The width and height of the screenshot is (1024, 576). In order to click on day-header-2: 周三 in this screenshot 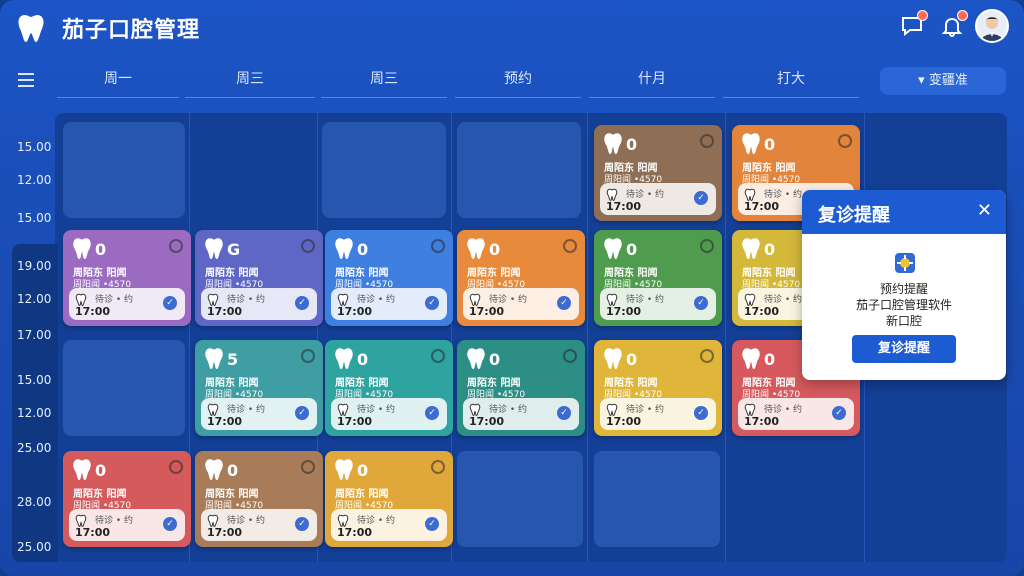, I will do `click(250, 83)`.